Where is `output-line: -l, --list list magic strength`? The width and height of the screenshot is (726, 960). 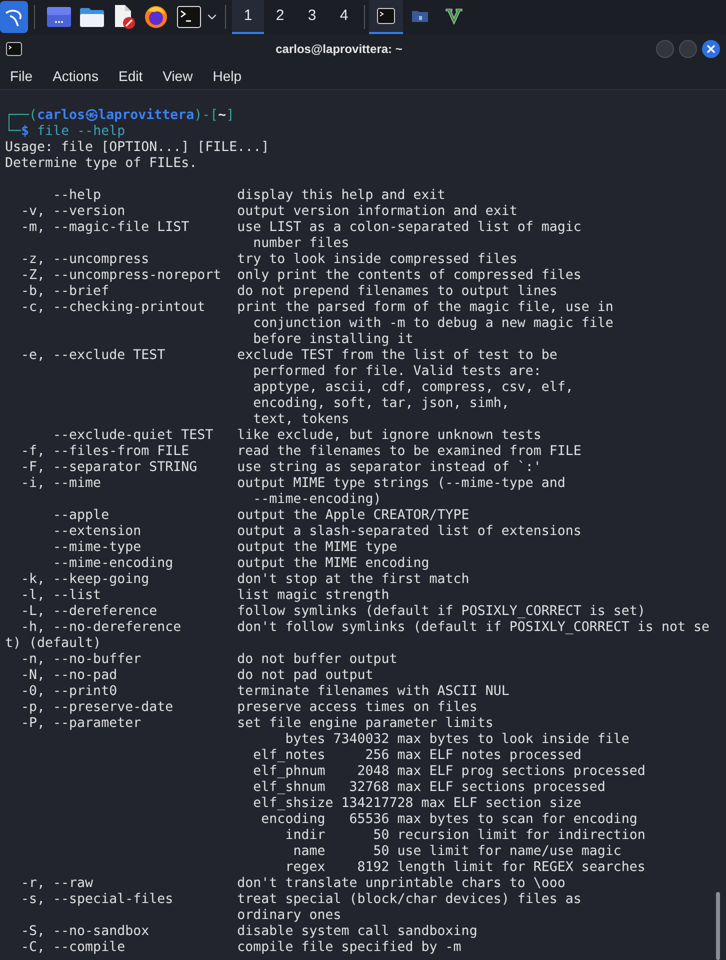 output-line: -l, --list list magic strength is located at coordinates (205, 596).